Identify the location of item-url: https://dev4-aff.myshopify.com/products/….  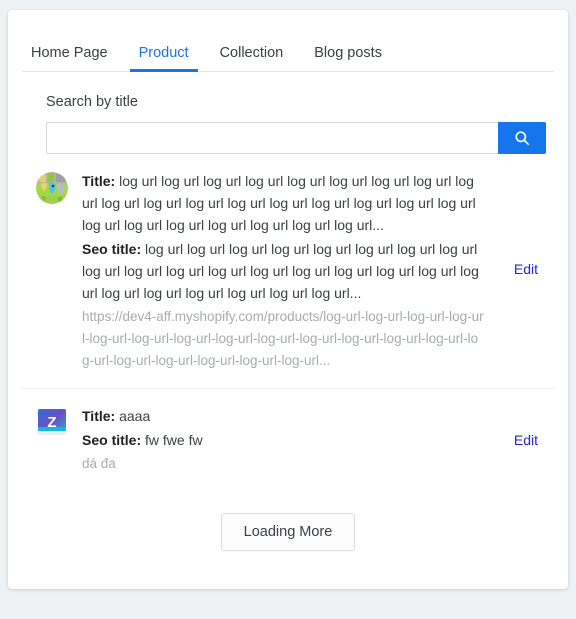
(283, 338).